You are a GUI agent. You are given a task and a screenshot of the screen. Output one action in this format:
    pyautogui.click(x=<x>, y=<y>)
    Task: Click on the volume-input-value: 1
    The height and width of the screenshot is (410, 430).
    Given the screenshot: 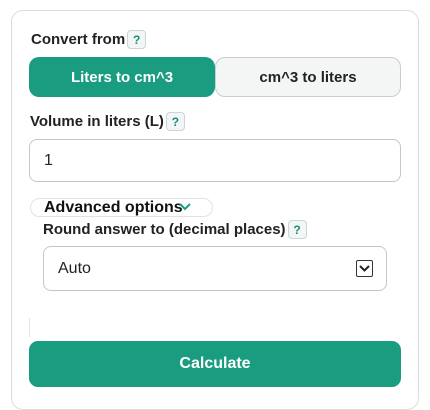 What is the action you would take?
    pyautogui.click(x=48, y=160)
    